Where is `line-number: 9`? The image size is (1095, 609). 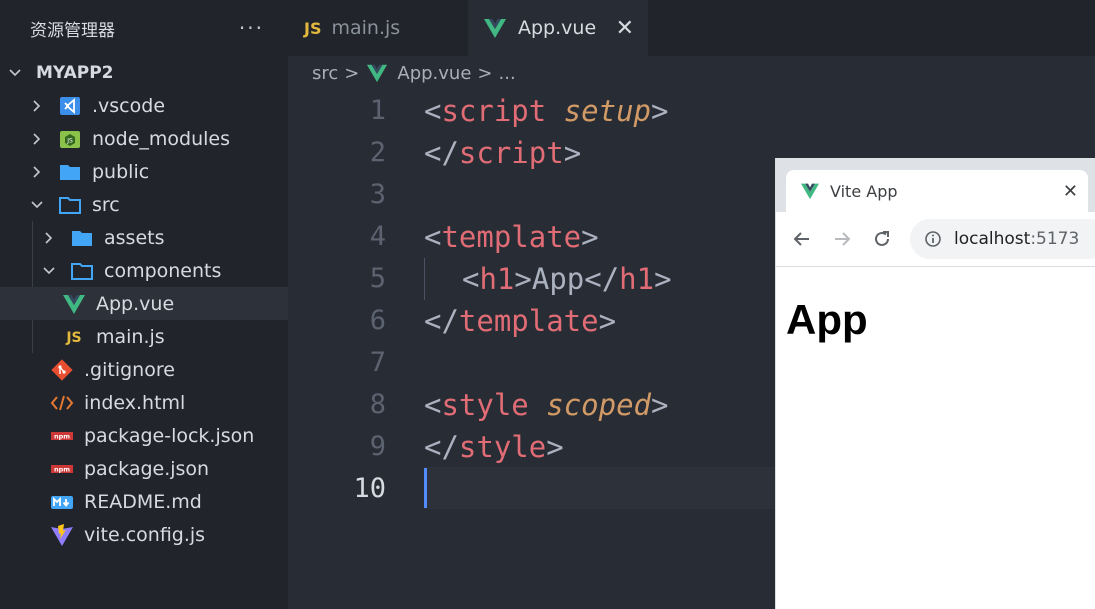
line-number: 9 is located at coordinates (377, 446).